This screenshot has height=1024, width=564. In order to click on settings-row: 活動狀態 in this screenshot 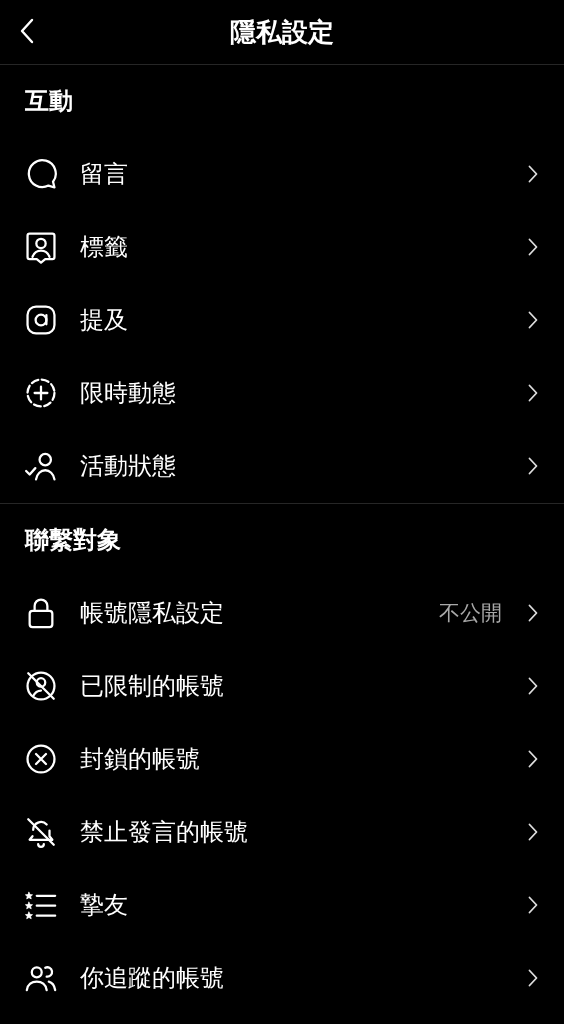, I will do `click(282, 465)`.